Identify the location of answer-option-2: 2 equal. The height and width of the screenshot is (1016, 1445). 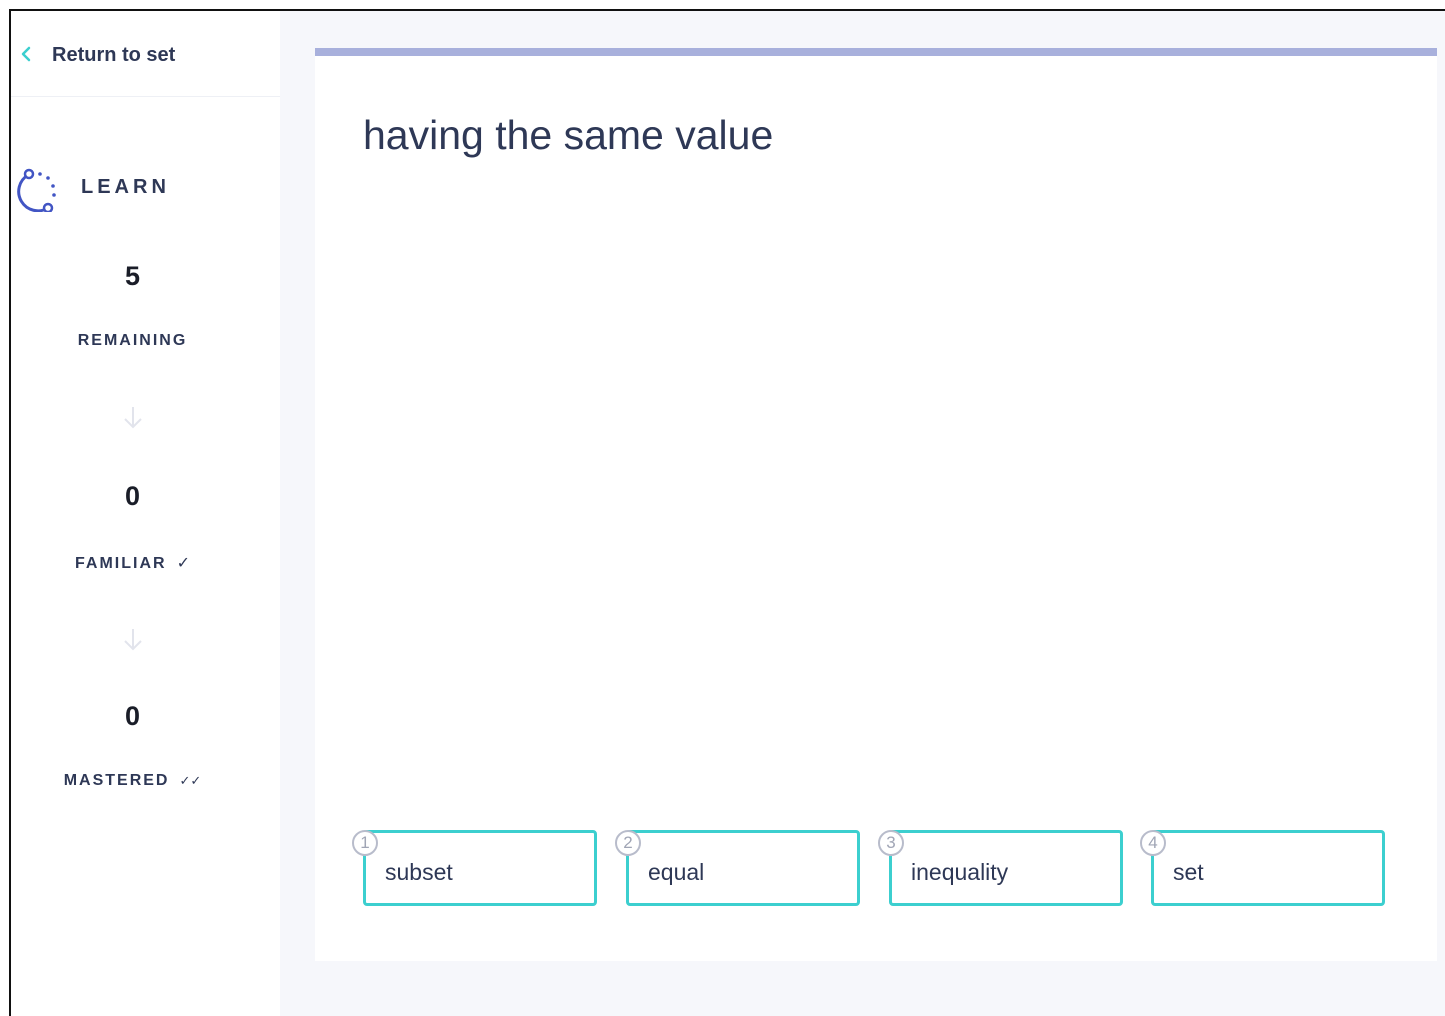
(737, 868).